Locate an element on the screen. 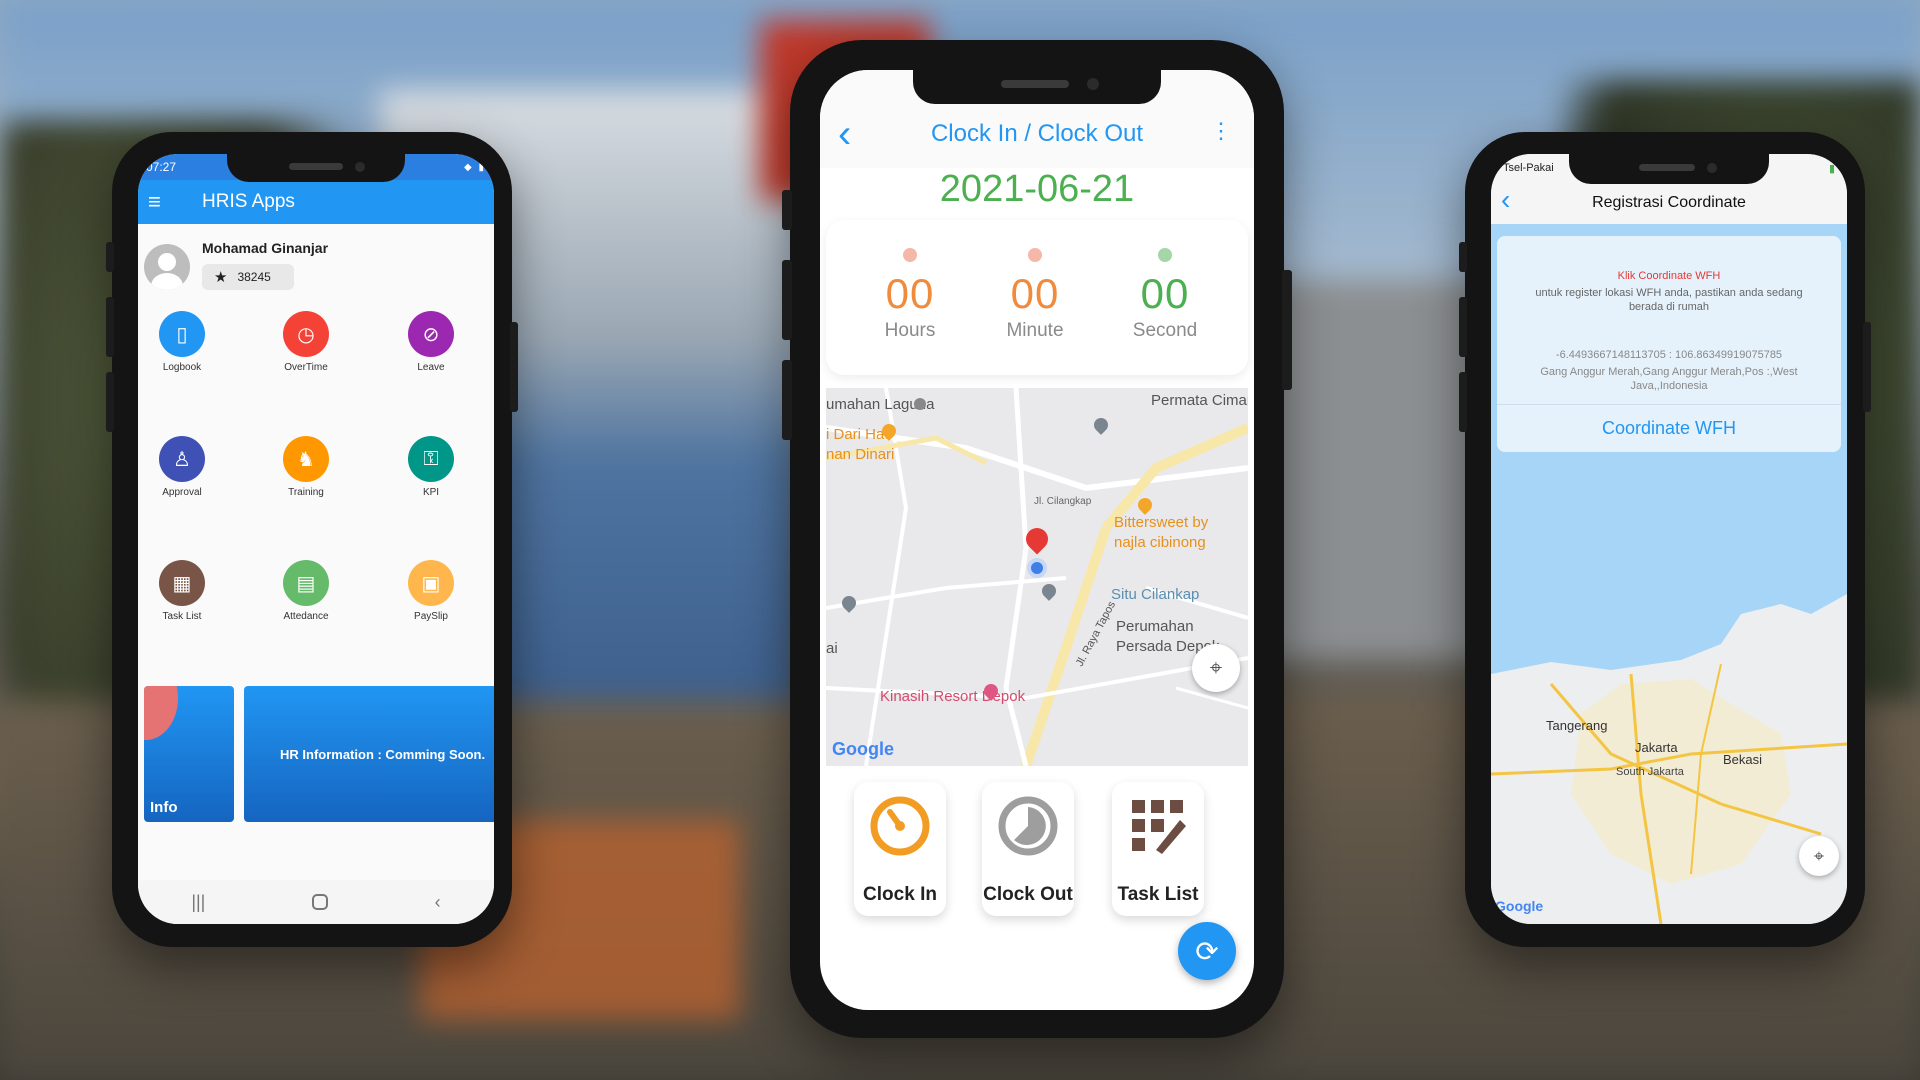  clock-out-button: Clock Out is located at coordinates (1028, 849).